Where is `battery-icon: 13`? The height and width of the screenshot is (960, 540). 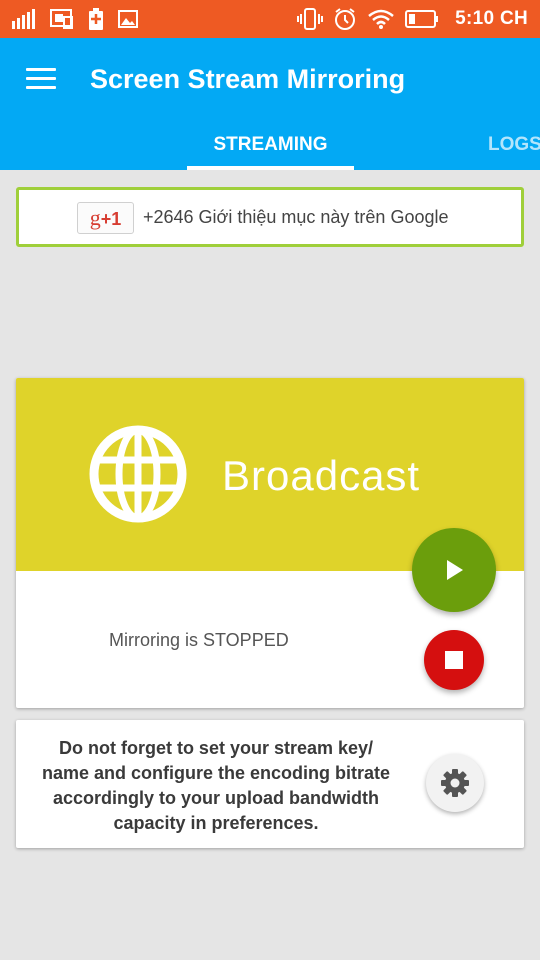
battery-icon: 13 is located at coordinates (422, 19).